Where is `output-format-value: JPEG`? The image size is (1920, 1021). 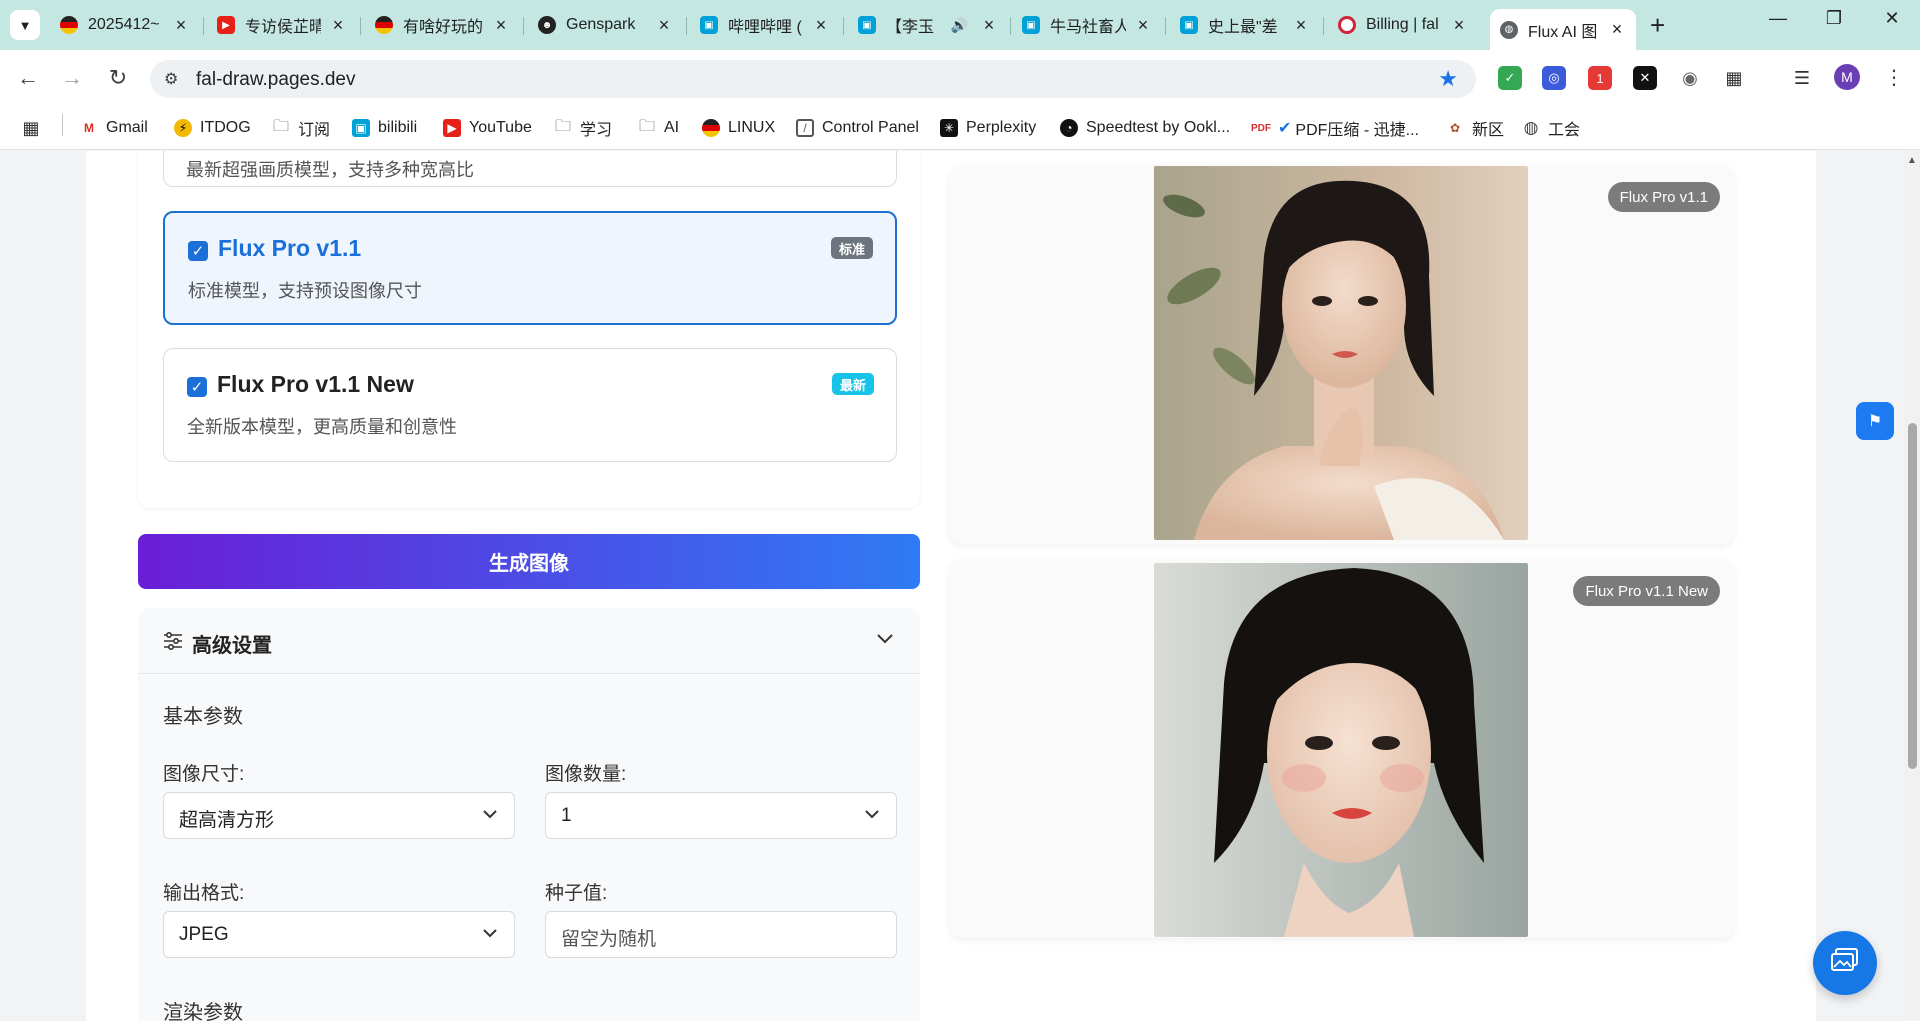
output-format-value: JPEG is located at coordinates (204, 934).